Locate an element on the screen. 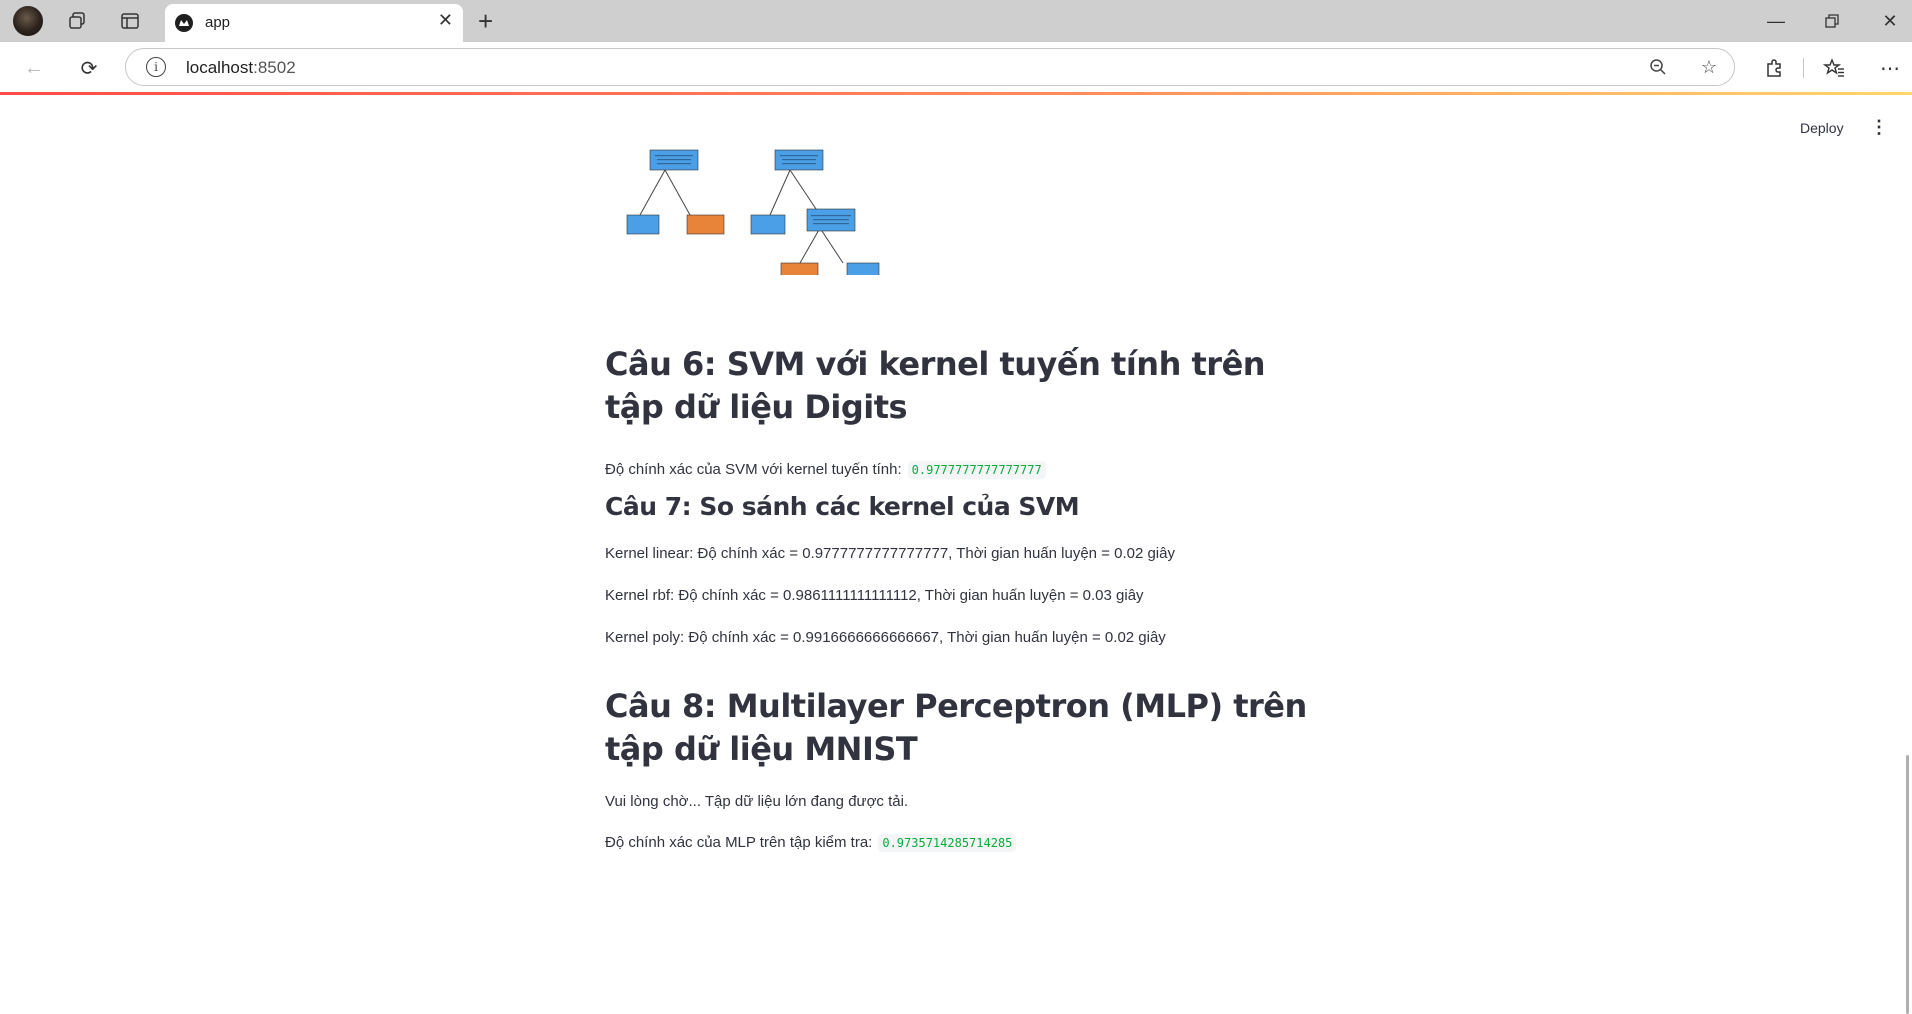 The width and height of the screenshot is (1912, 1014). address-bar: i localhost:8502 ☆ is located at coordinates (930, 67).